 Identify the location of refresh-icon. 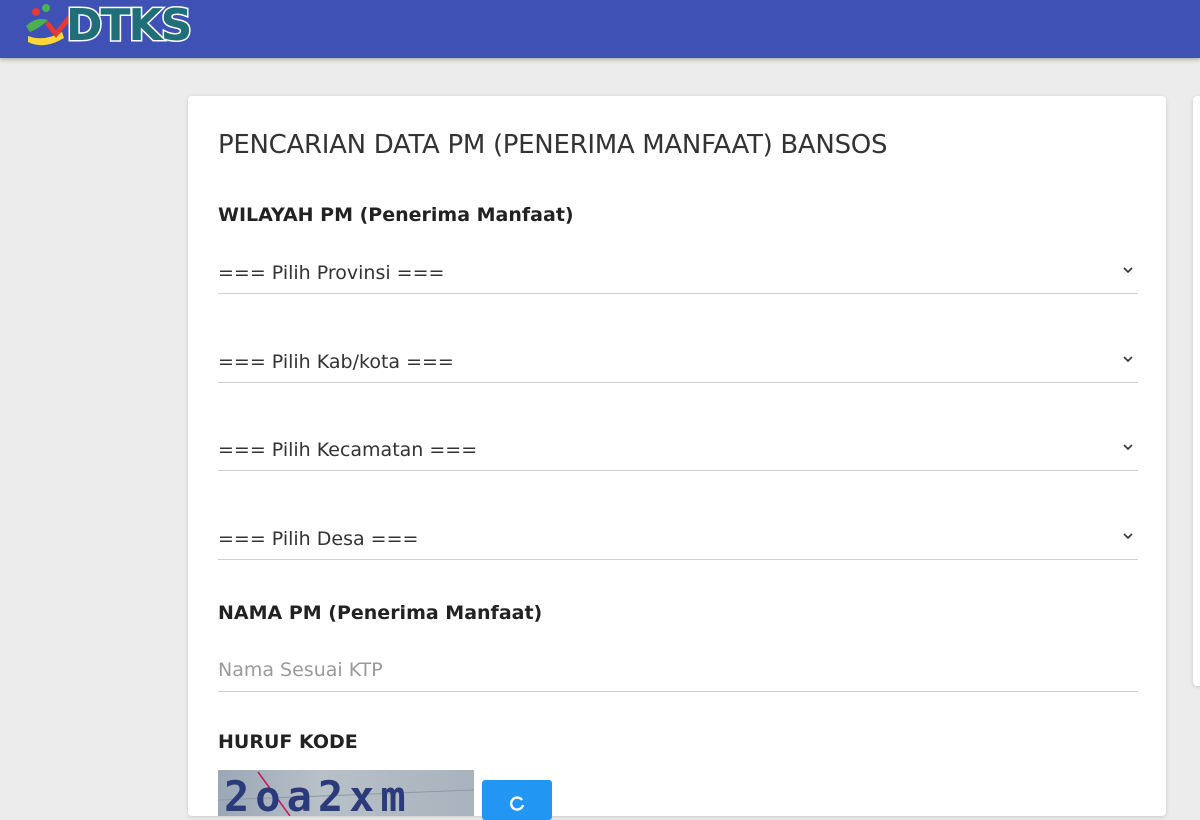
(517, 803).